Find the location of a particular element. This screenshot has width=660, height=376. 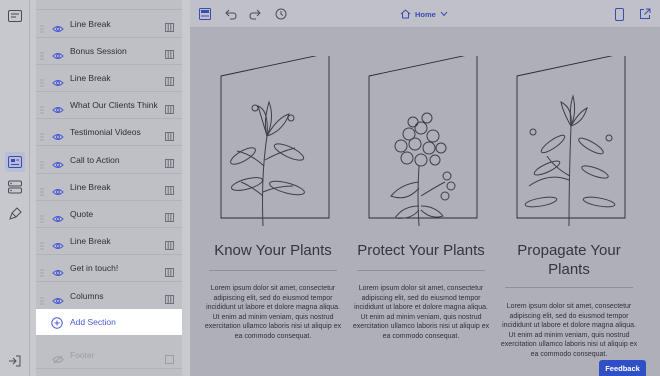

section-row: Testimonial Videos is located at coordinates (109, 133).